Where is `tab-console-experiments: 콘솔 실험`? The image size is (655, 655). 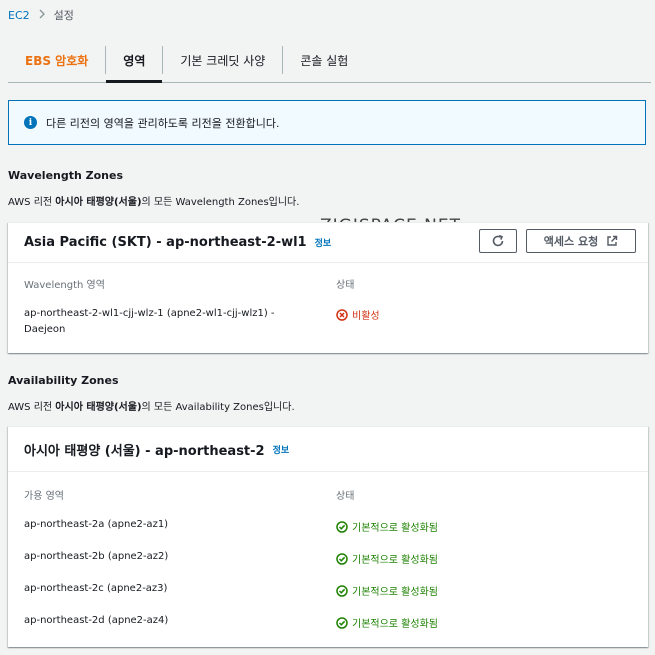 tab-console-experiments: 콘솔 실험 is located at coordinates (323, 60).